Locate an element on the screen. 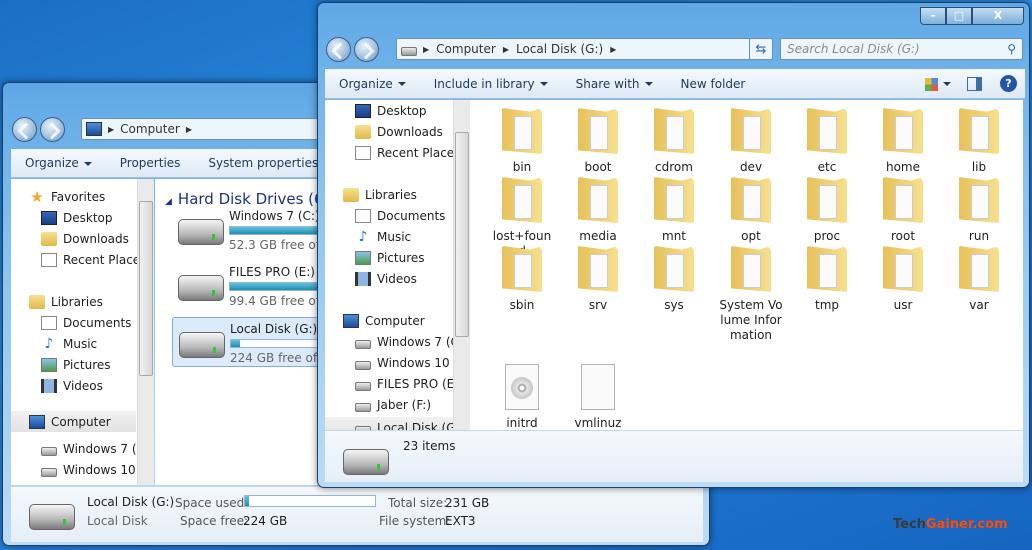  folder-label: run is located at coordinates (979, 236).